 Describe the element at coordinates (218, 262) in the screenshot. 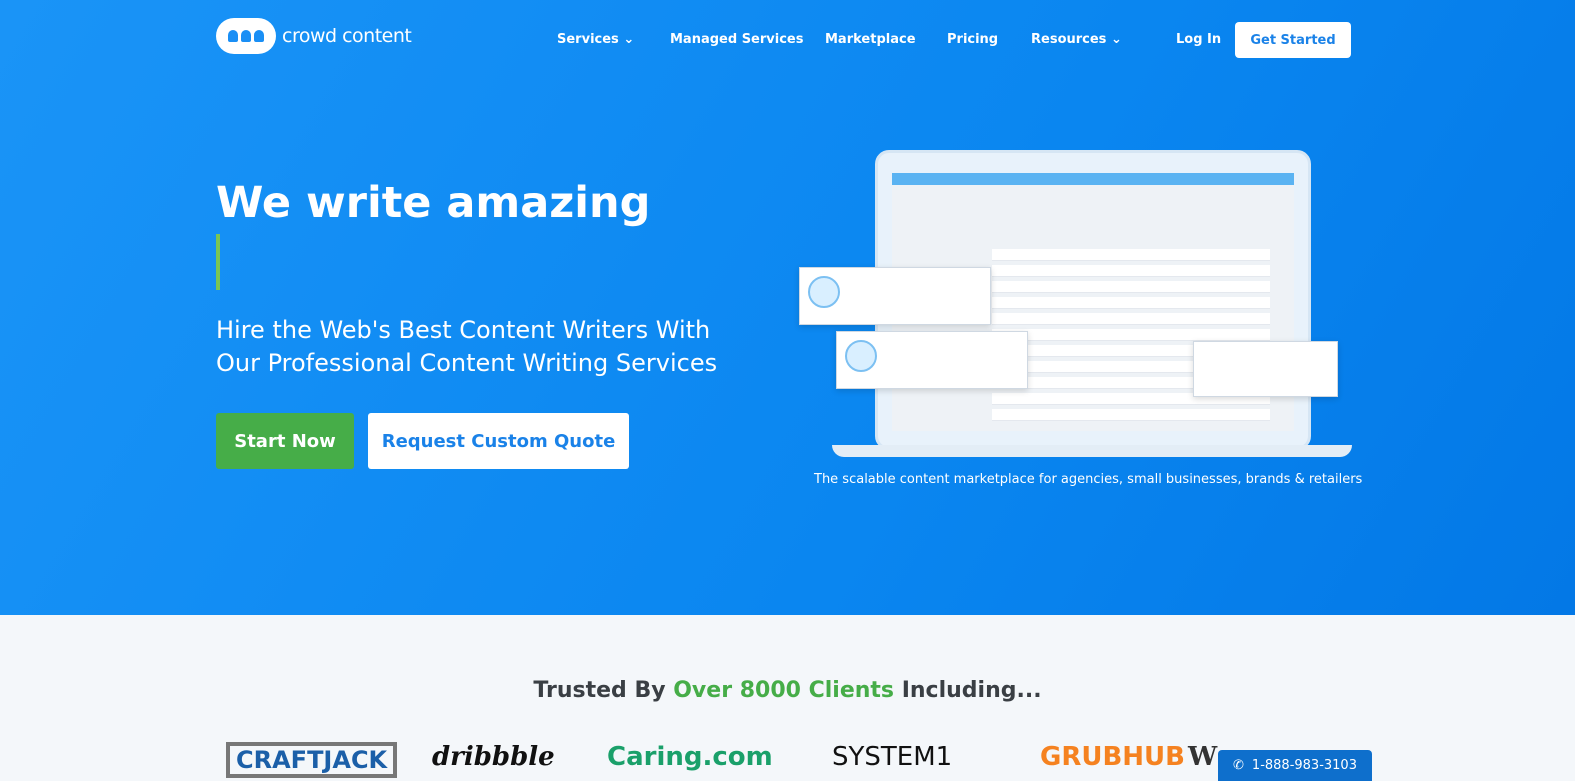

I see `typing-cursor` at that location.